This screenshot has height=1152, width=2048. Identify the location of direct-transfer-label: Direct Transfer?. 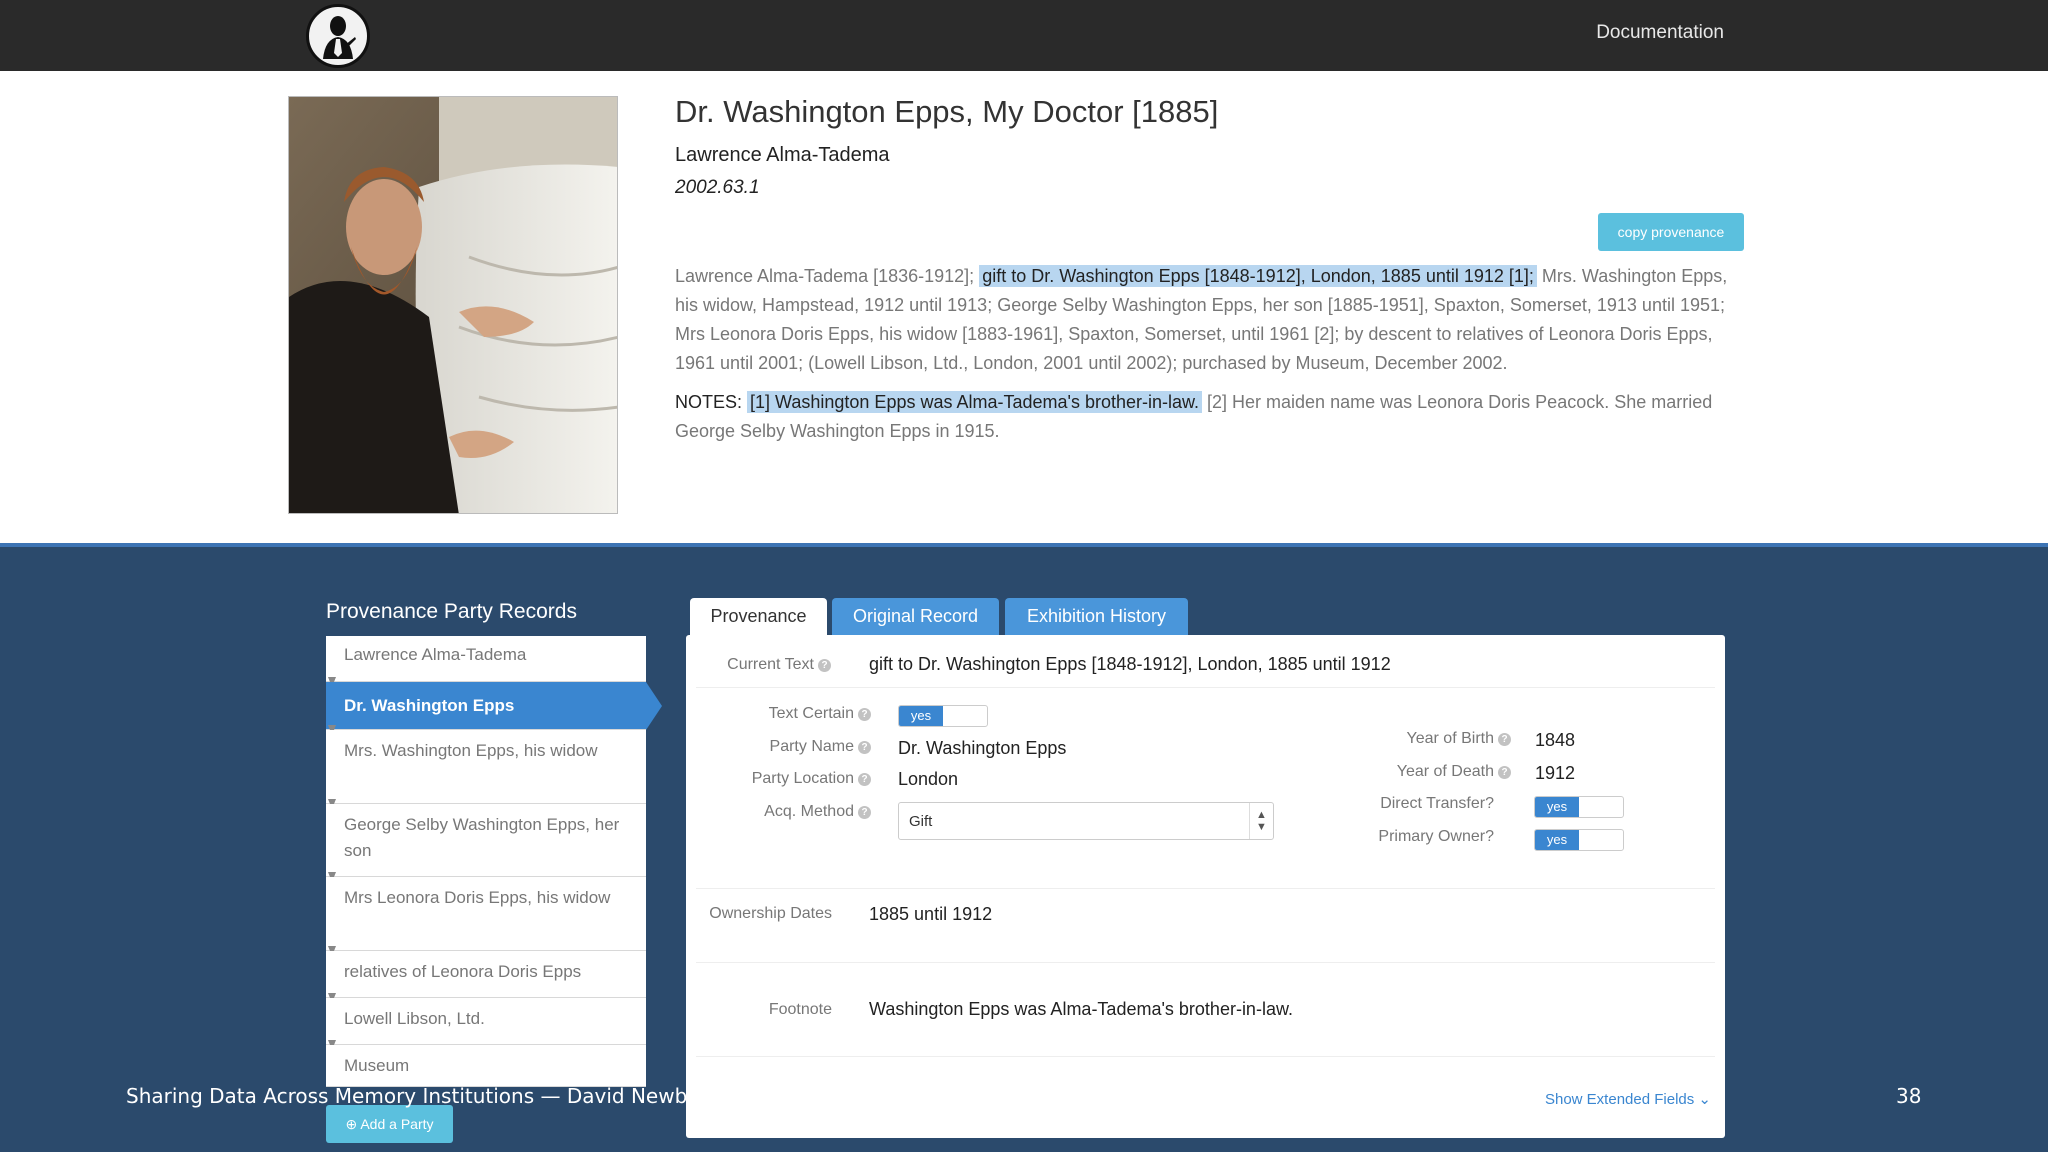
(1437, 803).